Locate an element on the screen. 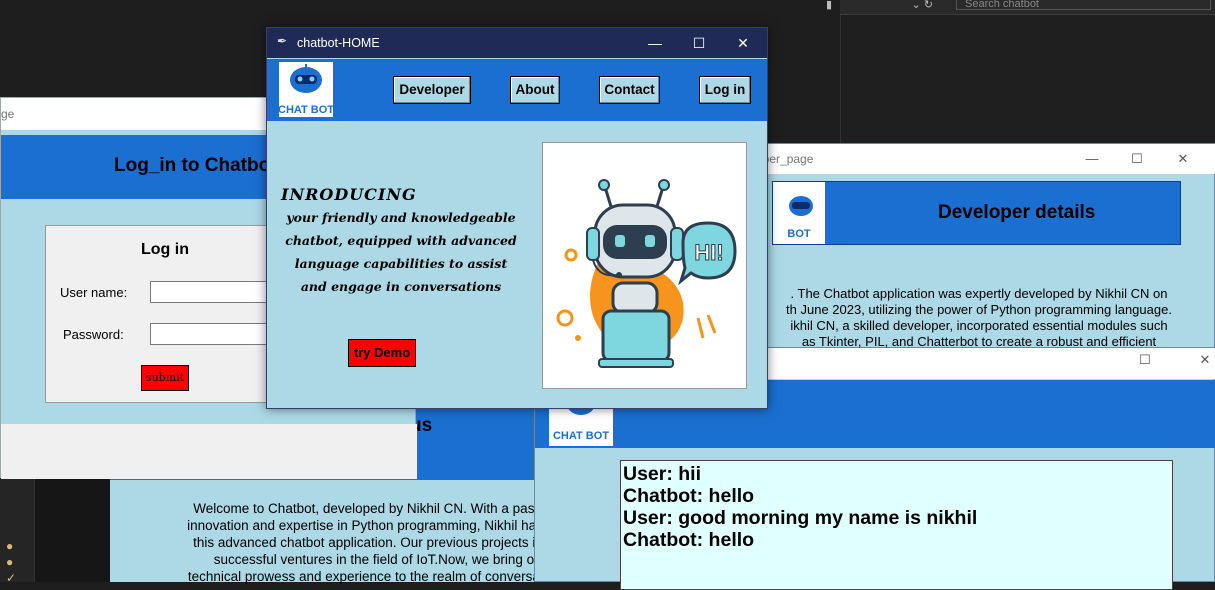 The image size is (1215, 590). feather-icon: ✒ is located at coordinates (282, 41).